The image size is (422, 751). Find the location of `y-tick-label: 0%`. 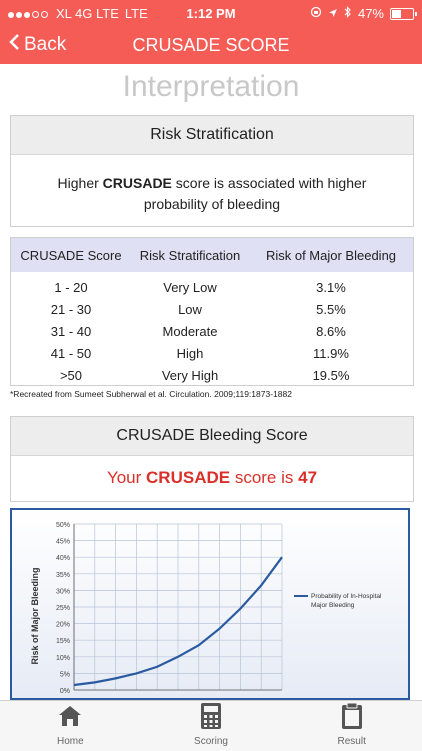

y-tick-label: 0% is located at coordinates (65, 691).